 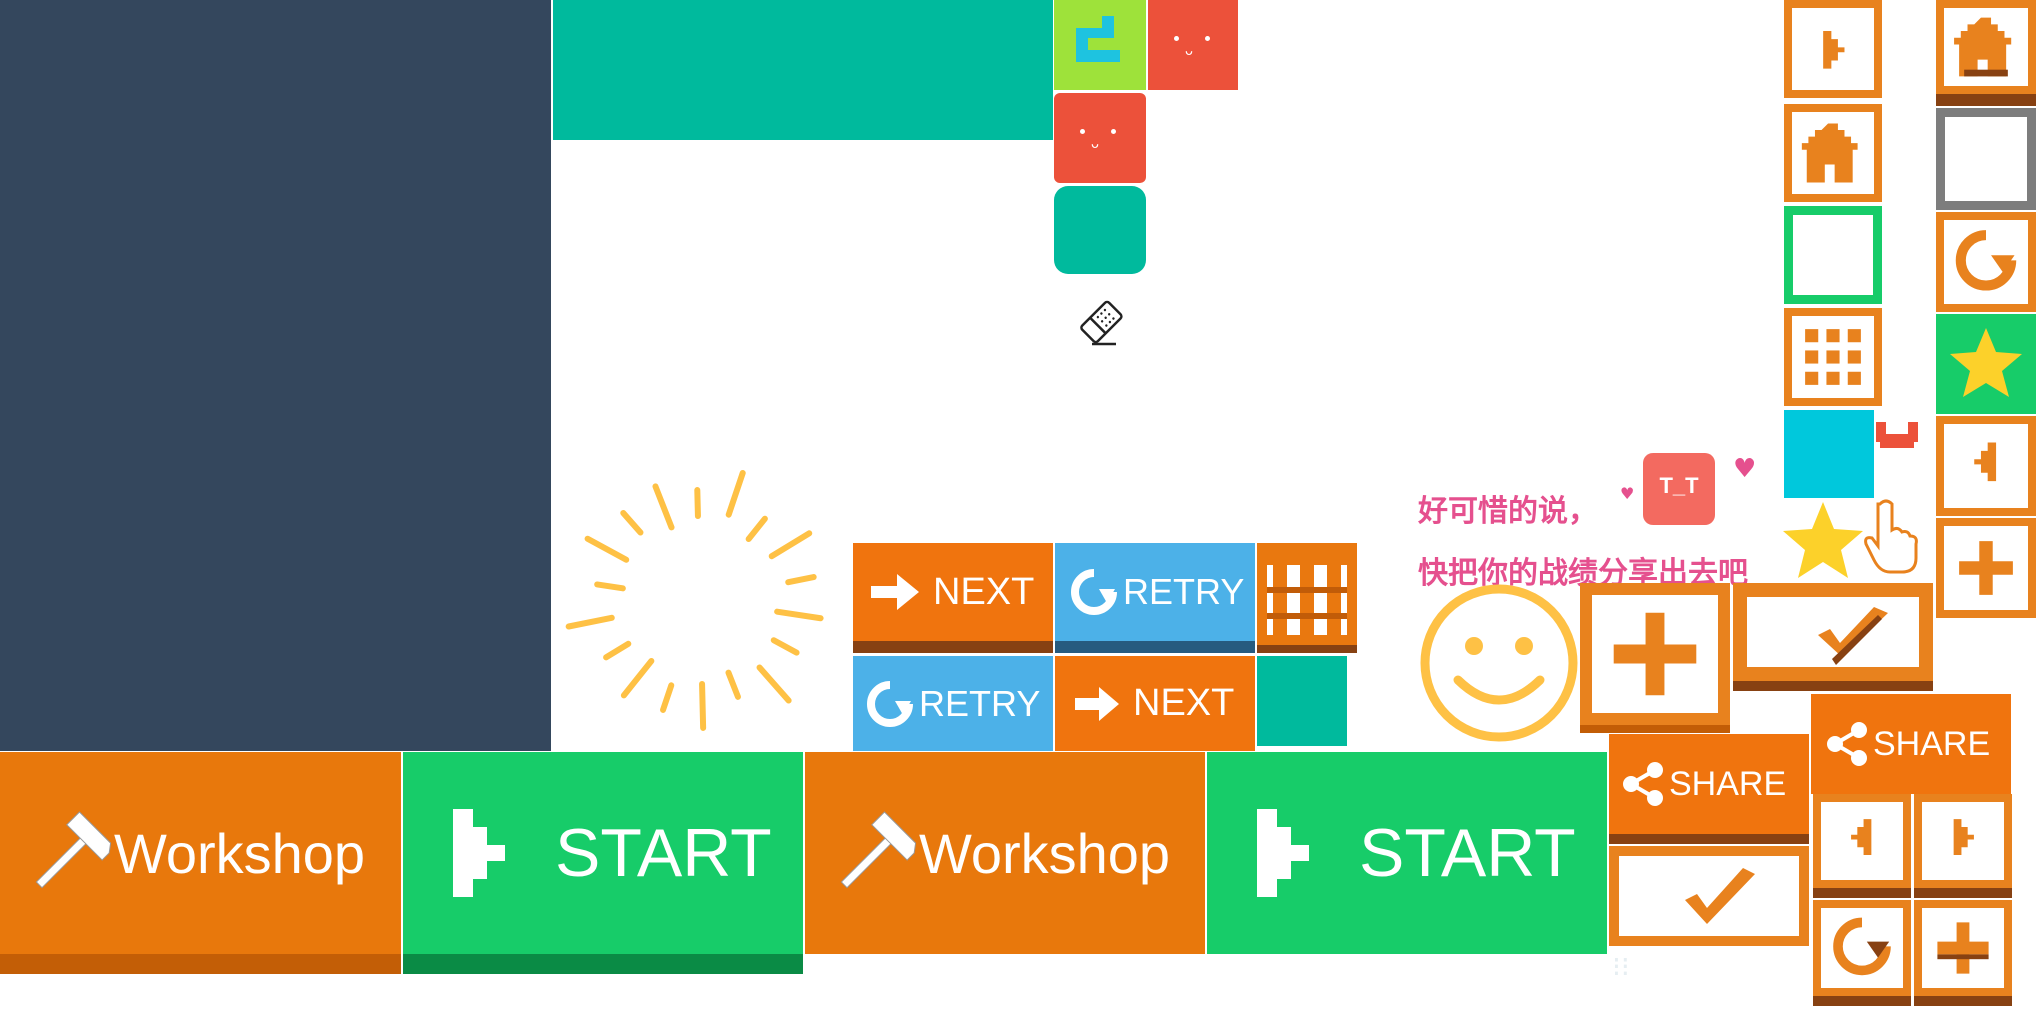 What do you see at coordinates (1508, 511) in the screenshot?
I see `message-line-1: 好可惜的说，` at bounding box center [1508, 511].